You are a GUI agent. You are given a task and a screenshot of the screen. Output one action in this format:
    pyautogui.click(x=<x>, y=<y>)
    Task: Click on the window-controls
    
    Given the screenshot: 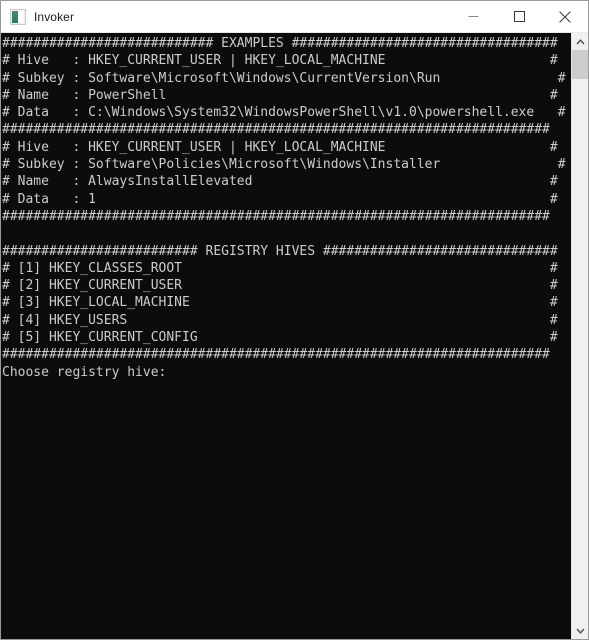 What is the action you would take?
    pyautogui.click(x=519, y=16)
    